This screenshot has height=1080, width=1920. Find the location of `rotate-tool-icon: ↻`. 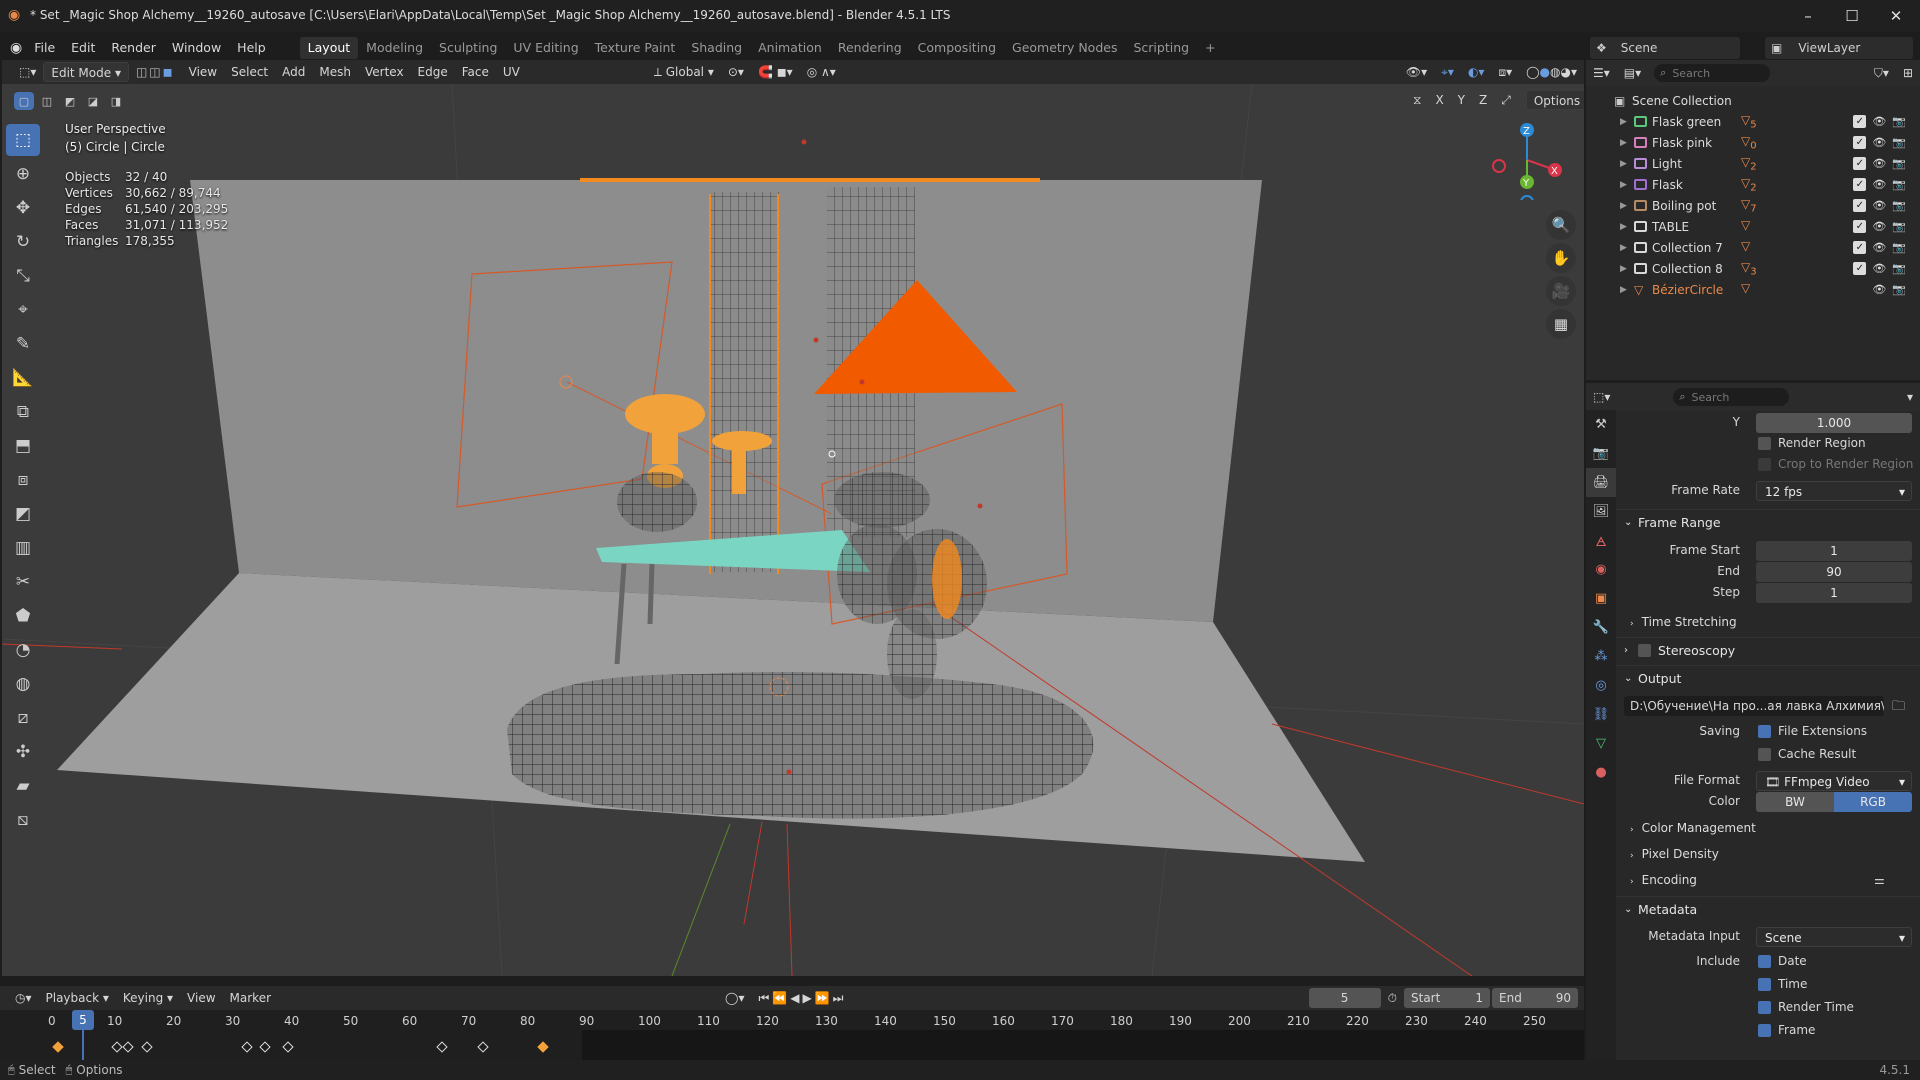

rotate-tool-icon: ↻ is located at coordinates (23, 242).